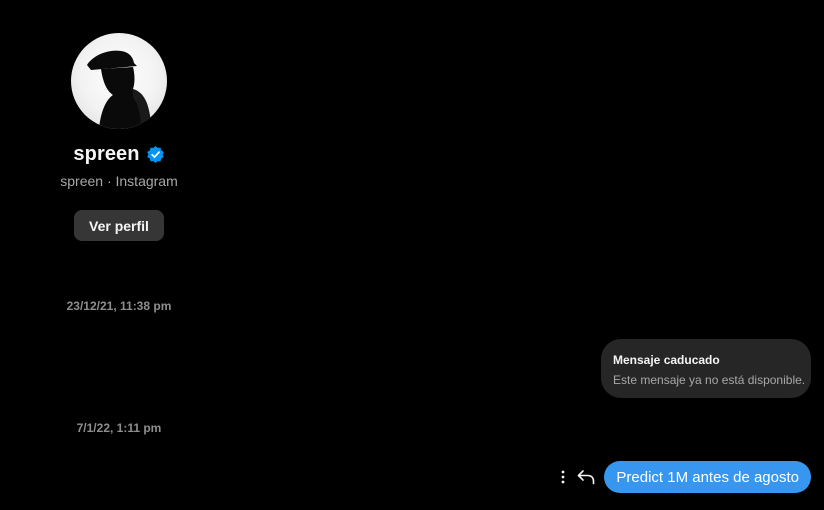 The image size is (824, 510). I want to click on profile-name-row: spreen, so click(119, 154).